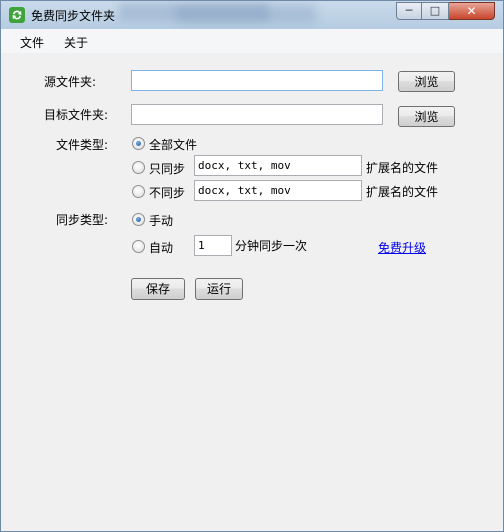  Describe the element at coordinates (138, 246) in the screenshot. I see `sync-auto-radio` at that location.